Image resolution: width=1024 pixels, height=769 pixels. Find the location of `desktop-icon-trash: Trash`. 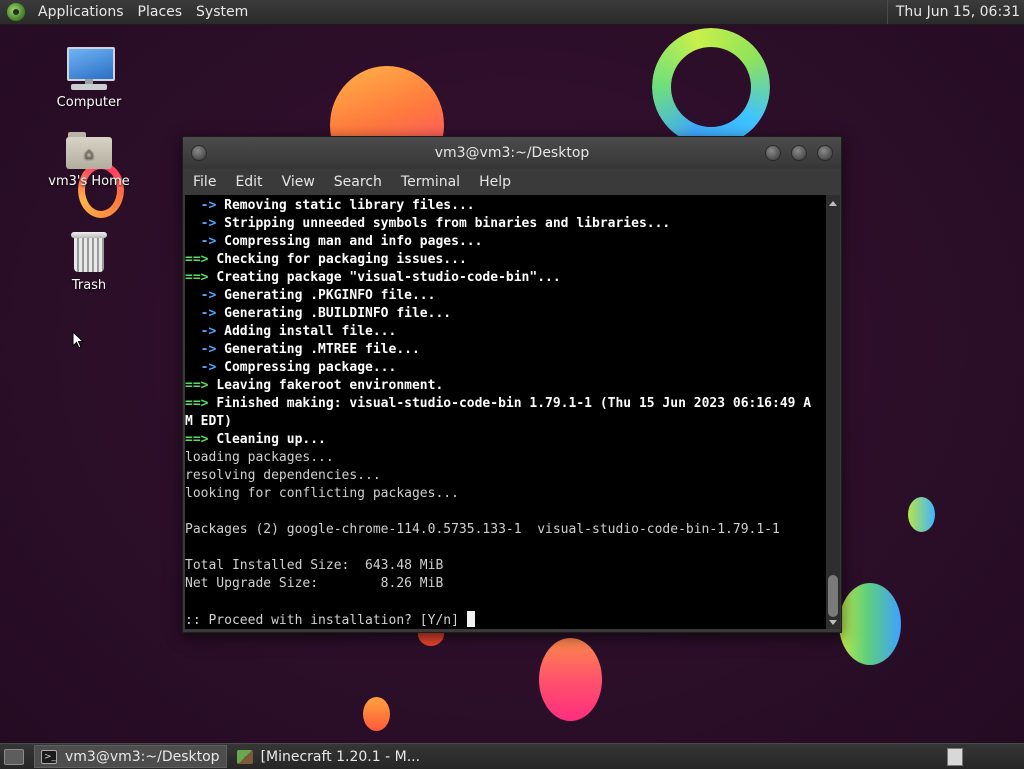

desktop-icon-trash: Trash is located at coordinates (89, 261).